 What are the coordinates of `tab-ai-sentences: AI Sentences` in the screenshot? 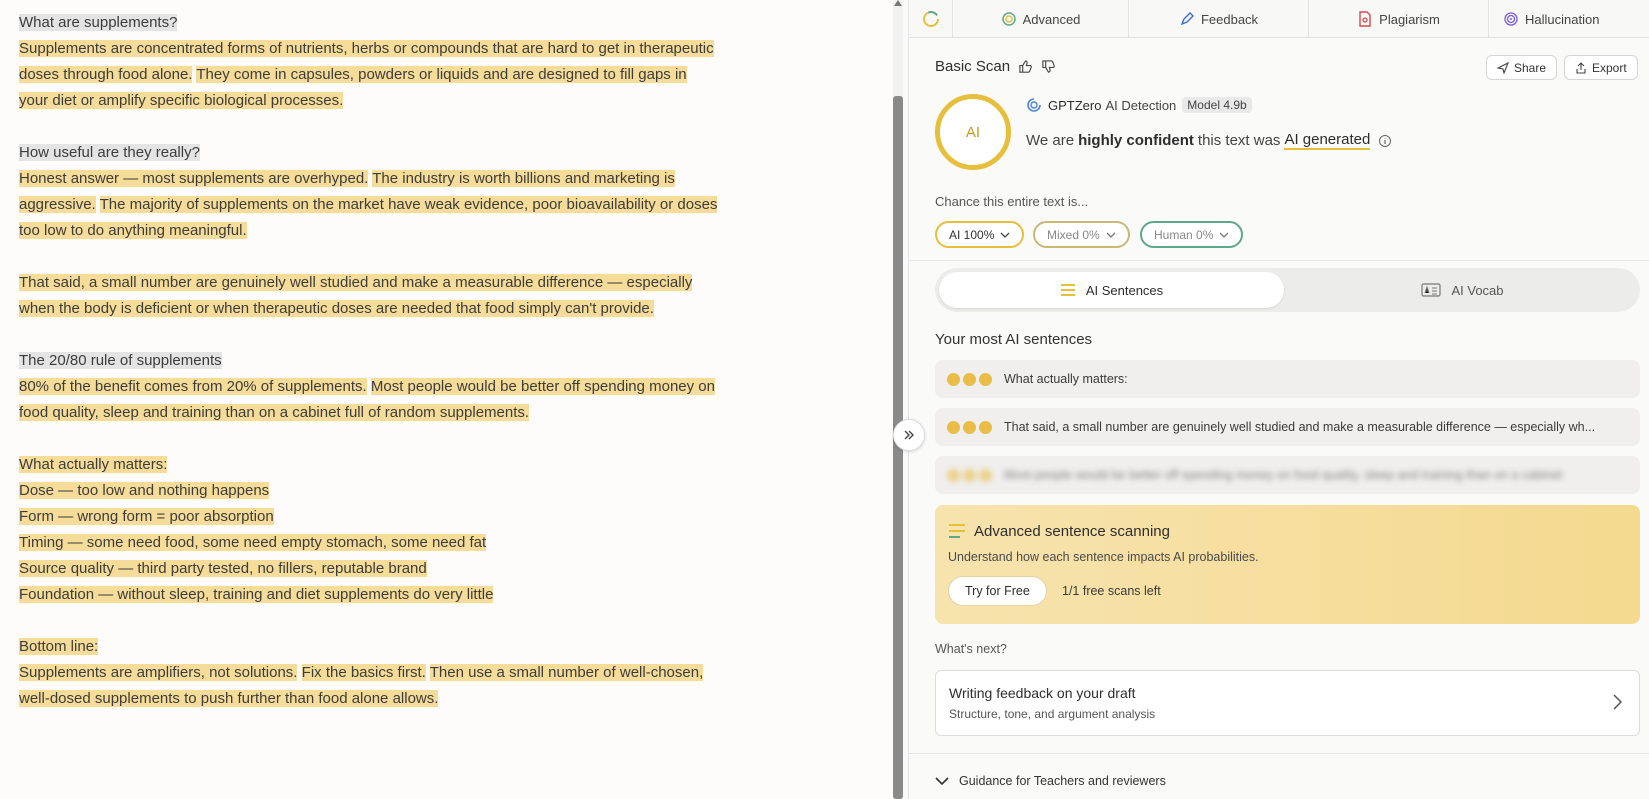 It's located at (1111, 290).